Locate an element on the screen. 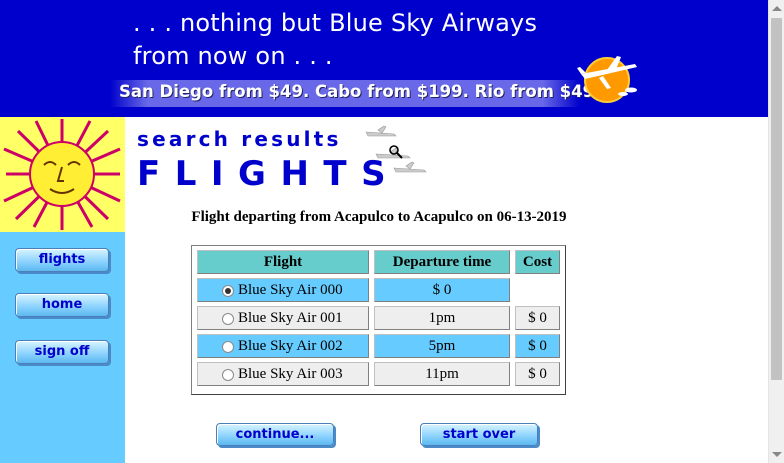 This screenshot has width=784, height=463. nav-home-button: home is located at coordinates (62, 305).